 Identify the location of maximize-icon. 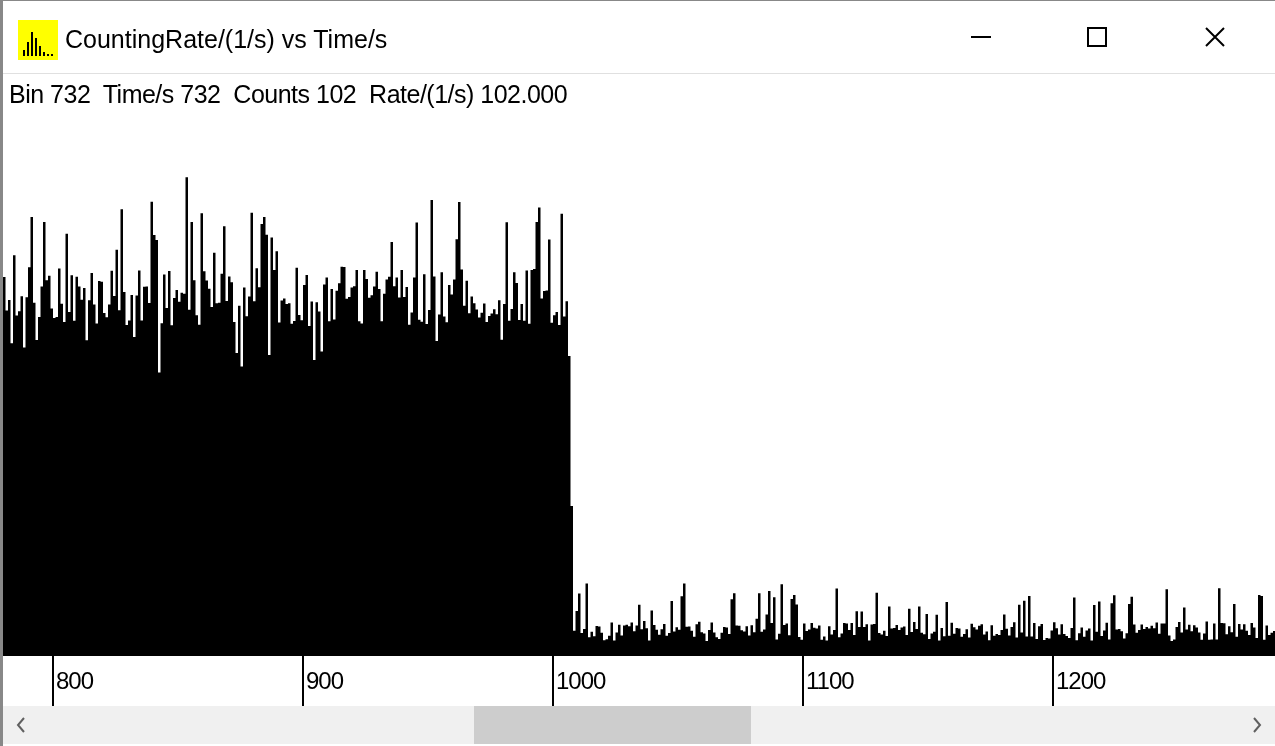
(1097, 37).